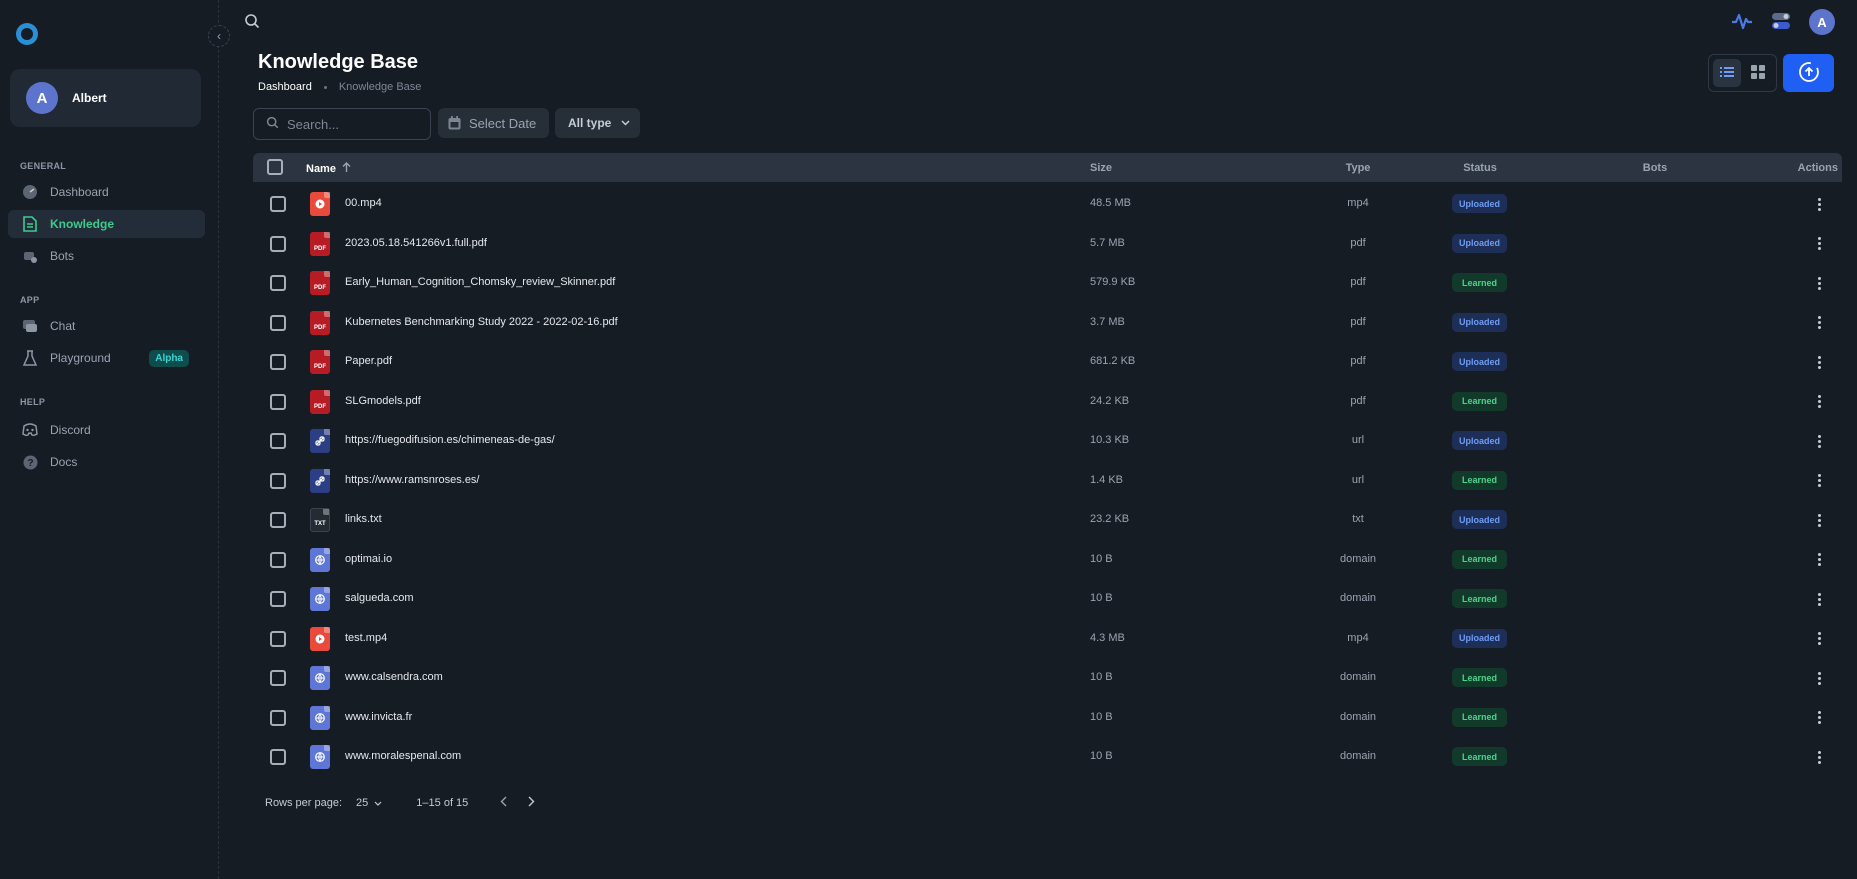 The width and height of the screenshot is (1857, 879). I want to click on nav-item-knowledge: Knowledge, so click(106, 224).